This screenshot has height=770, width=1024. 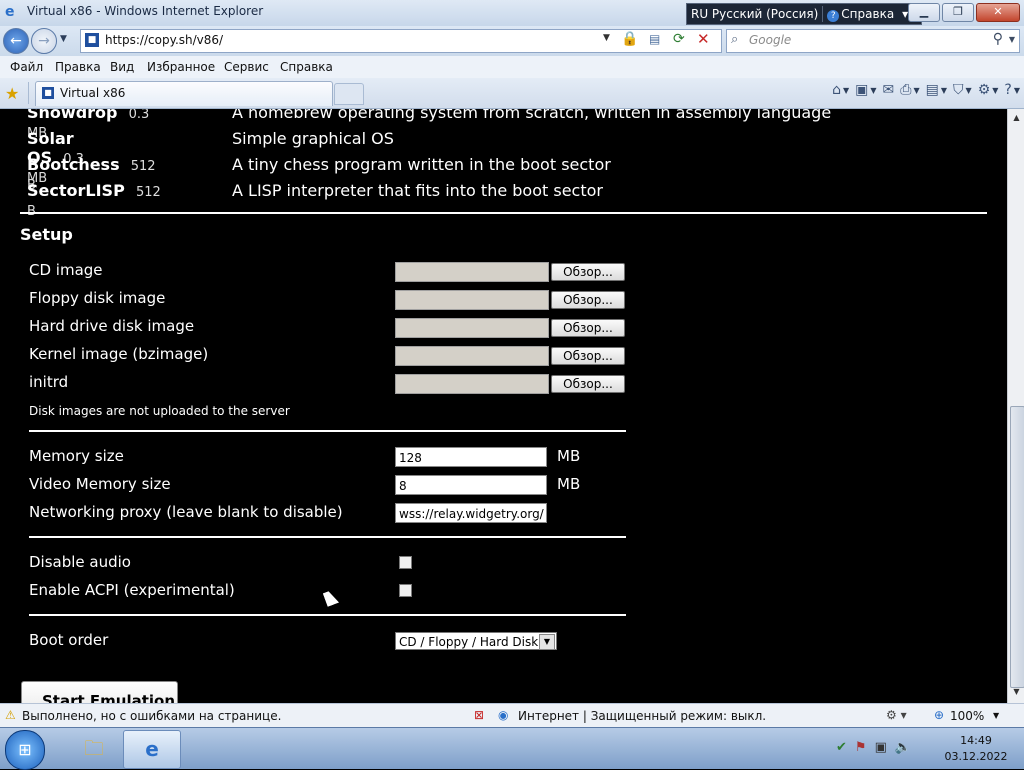 What do you see at coordinates (112, 326) in the screenshot?
I see `hard-drive-image-label: Hard drive disk image` at bounding box center [112, 326].